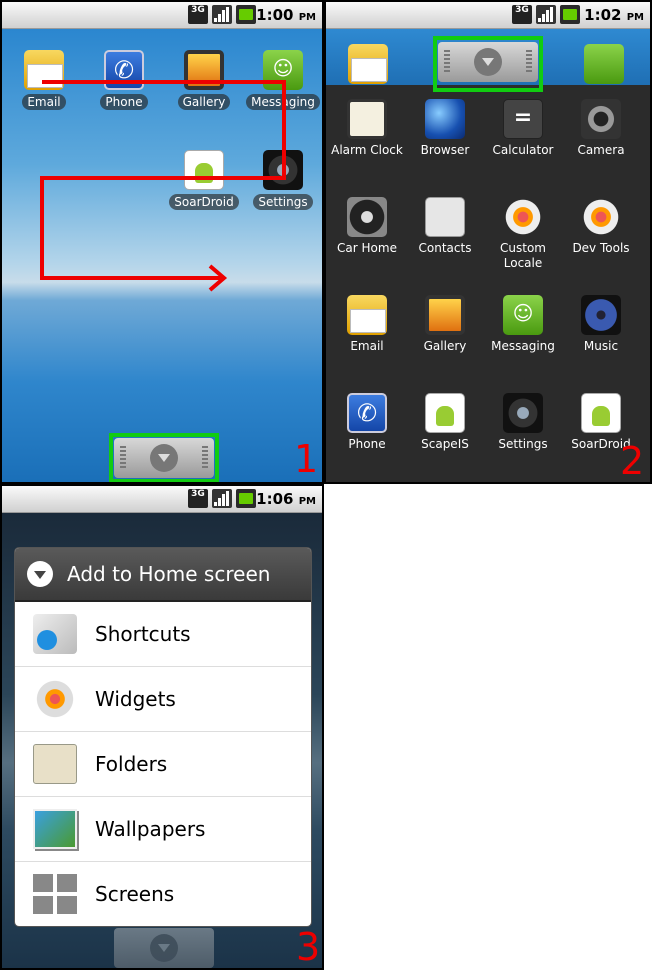  What do you see at coordinates (163, 186) in the screenshot?
I see `swipe-gesture-arrow` at bounding box center [163, 186].